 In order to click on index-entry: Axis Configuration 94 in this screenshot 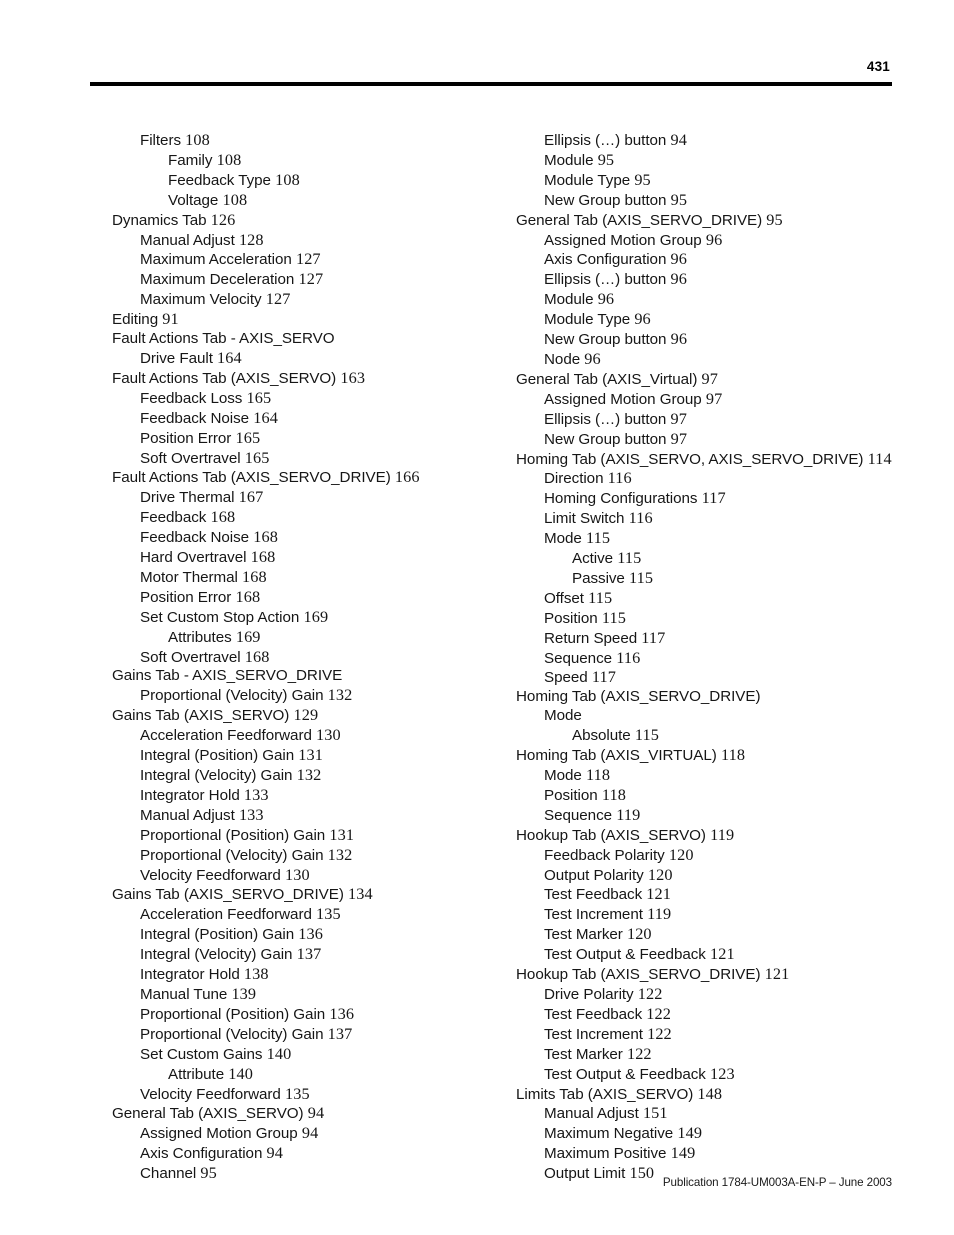, I will do `click(310, 1153)`.